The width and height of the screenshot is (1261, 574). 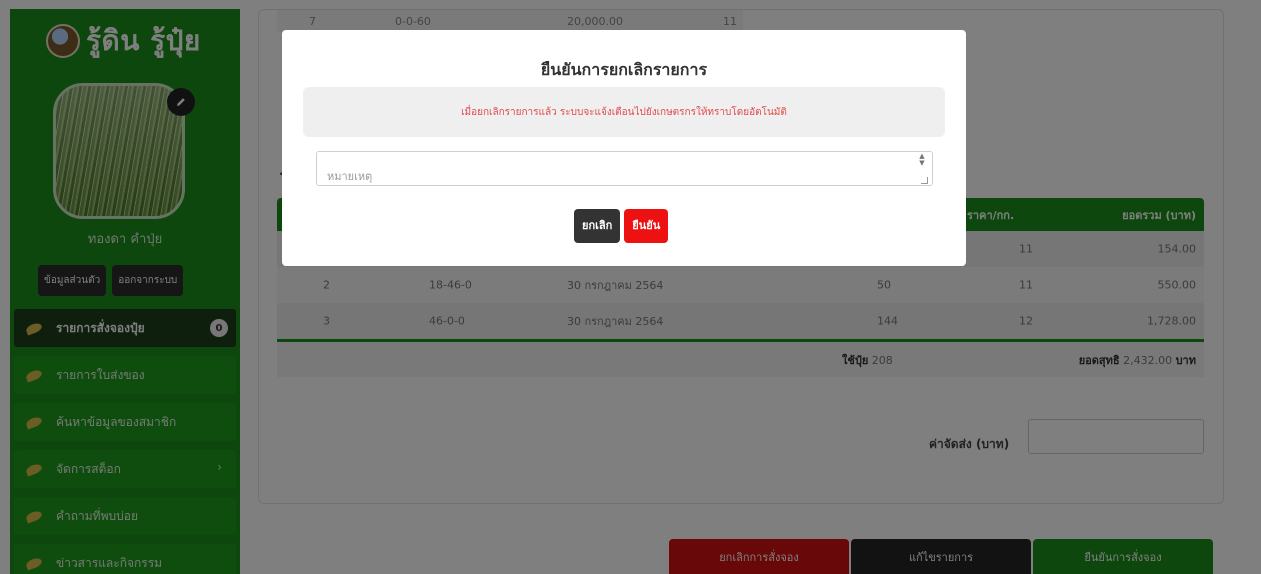 What do you see at coordinates (597, 226) in the screenshot?
I see `dialog-cancel-button: ยกเลิก` at bounding box center [597, 226].